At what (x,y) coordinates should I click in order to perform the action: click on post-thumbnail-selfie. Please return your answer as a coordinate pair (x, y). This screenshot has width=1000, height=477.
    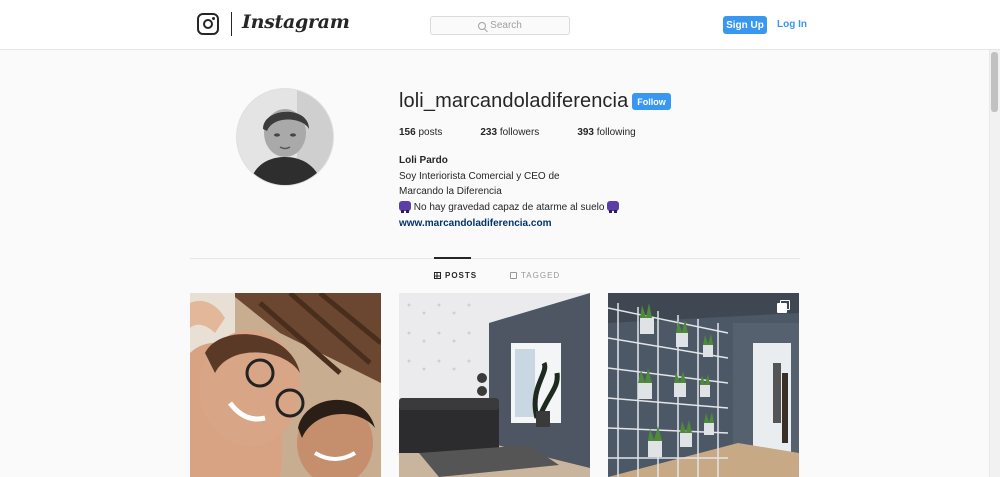
    Looking at the image, I should click on (285, 385).